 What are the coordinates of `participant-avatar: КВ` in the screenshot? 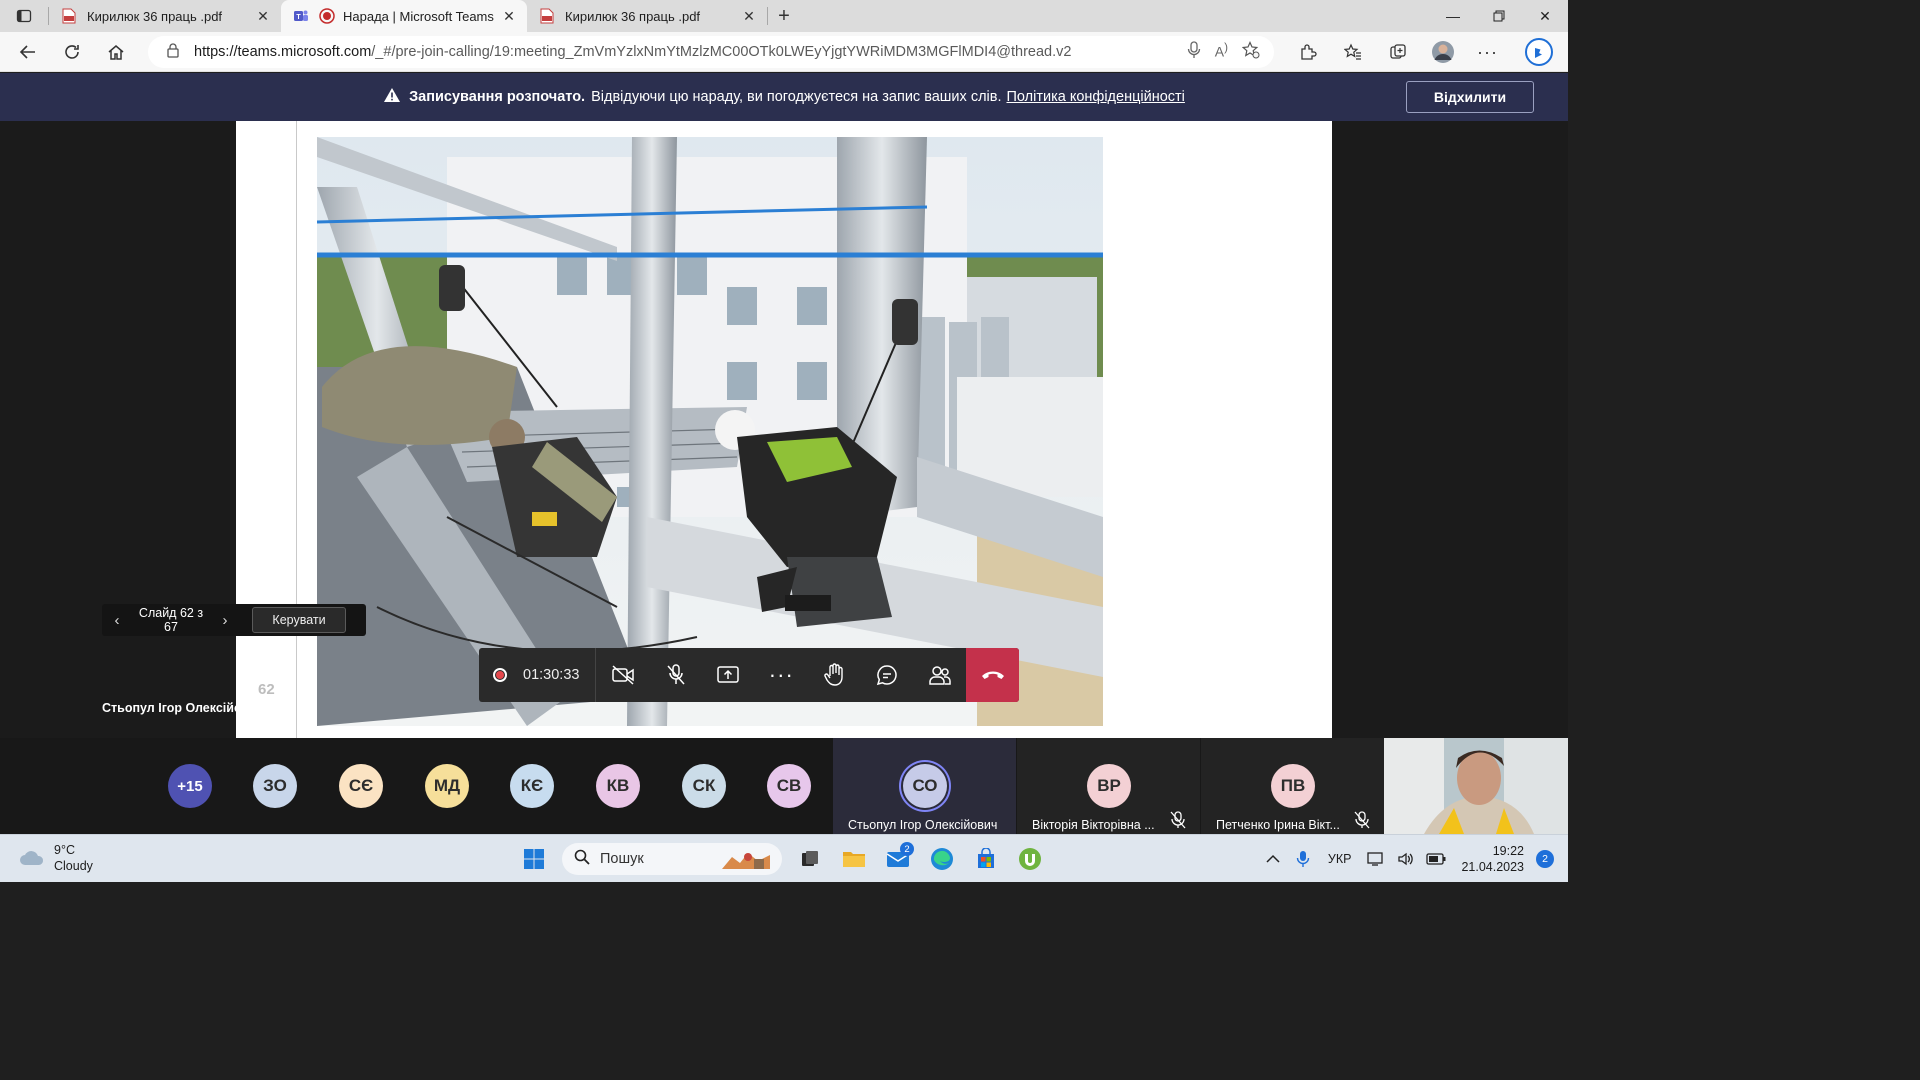 It's located at (618, 786).